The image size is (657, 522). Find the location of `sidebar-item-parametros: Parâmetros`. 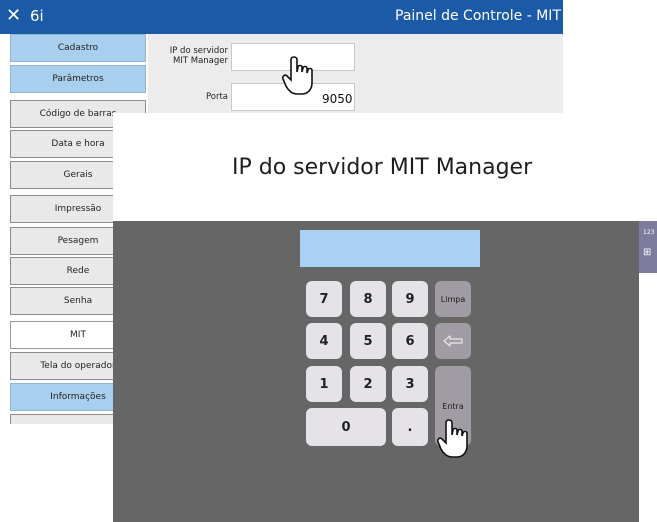

sidebar-item-parametros: Parâmetros is located at coordinates (78, 79).